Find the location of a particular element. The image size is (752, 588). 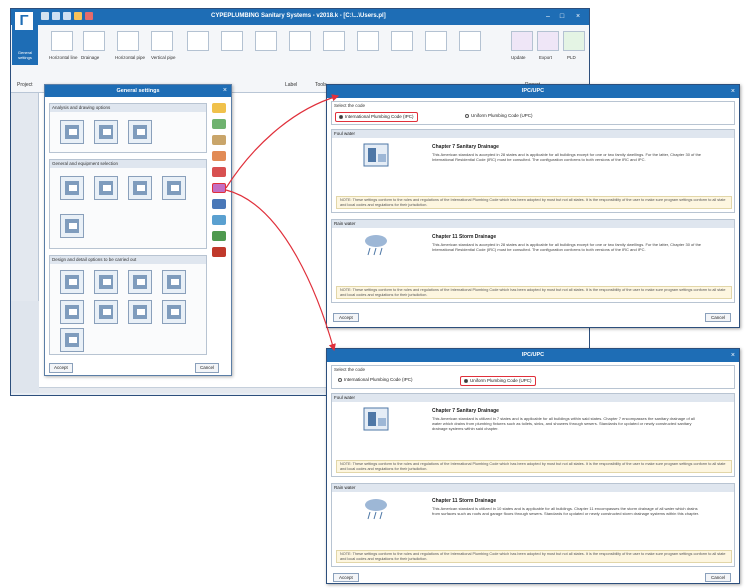

radio-icon is located at coordinates (467, 115).